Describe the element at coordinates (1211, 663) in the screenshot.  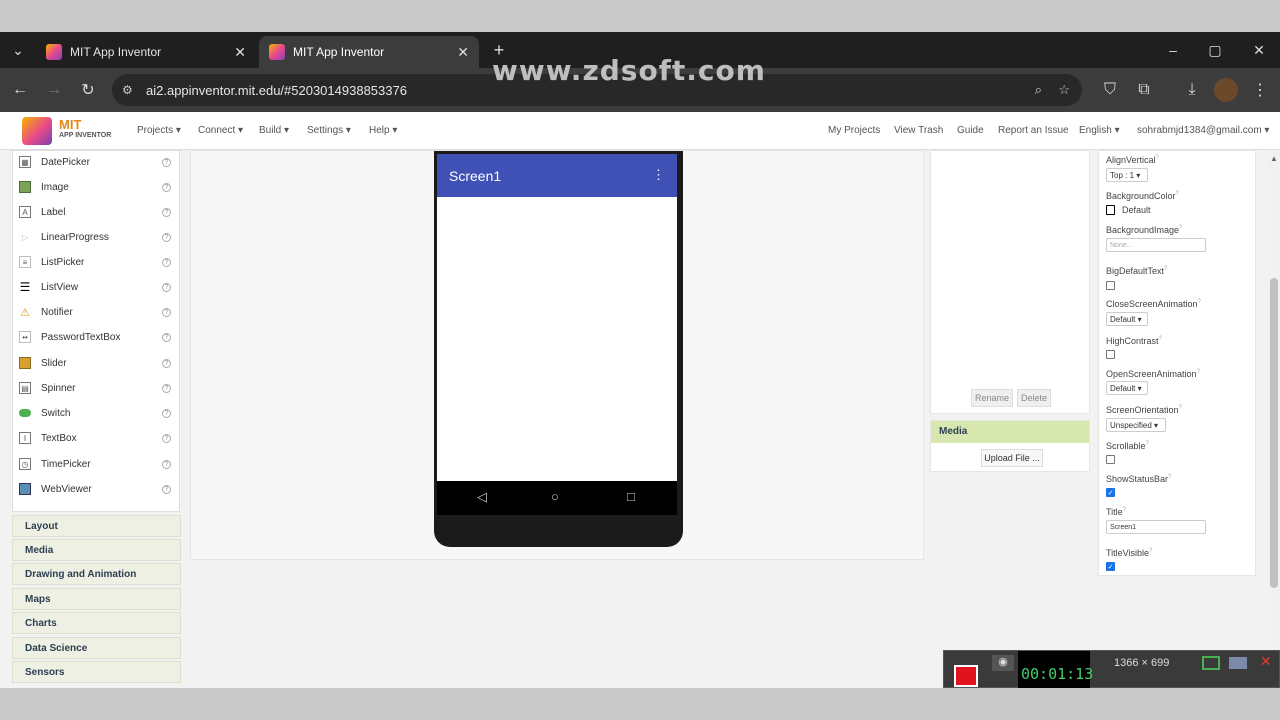
I see `region-icon` at that location.